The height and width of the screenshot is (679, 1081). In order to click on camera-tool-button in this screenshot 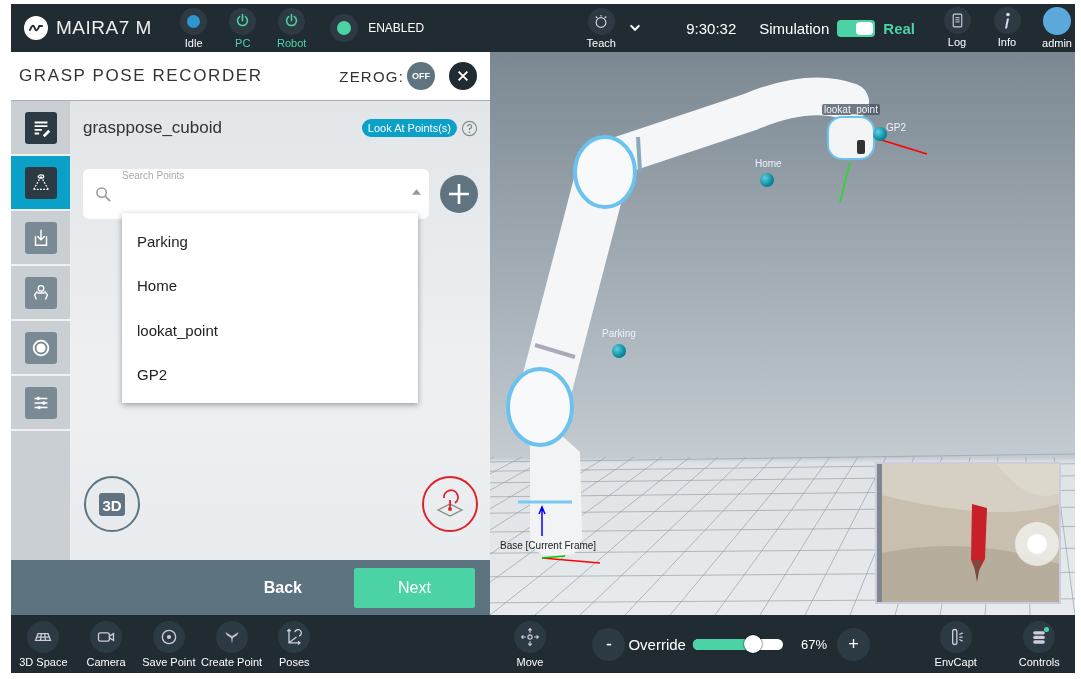, I will do `click(106, 636)`.